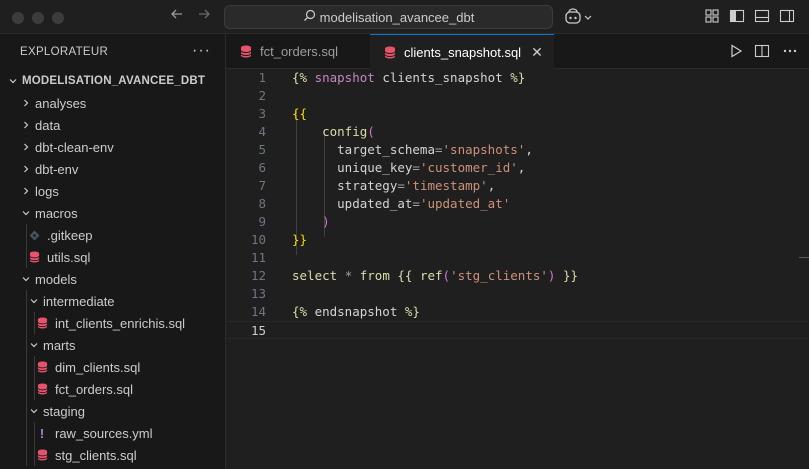 This screenshot has width=809, height=469. What do you see at coordinates (299, 114) in the screenshot?
I see `code-text: {{` at bounding box center [299, 114].